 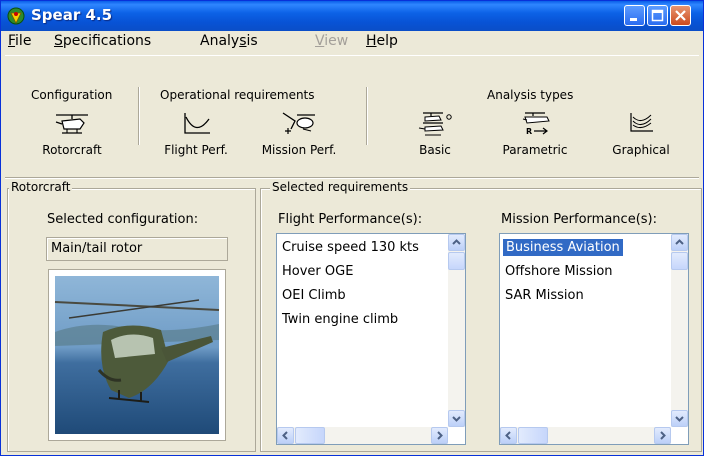 I want to click on list-item-selected: Business Aviation, so click(x=563, y=247).